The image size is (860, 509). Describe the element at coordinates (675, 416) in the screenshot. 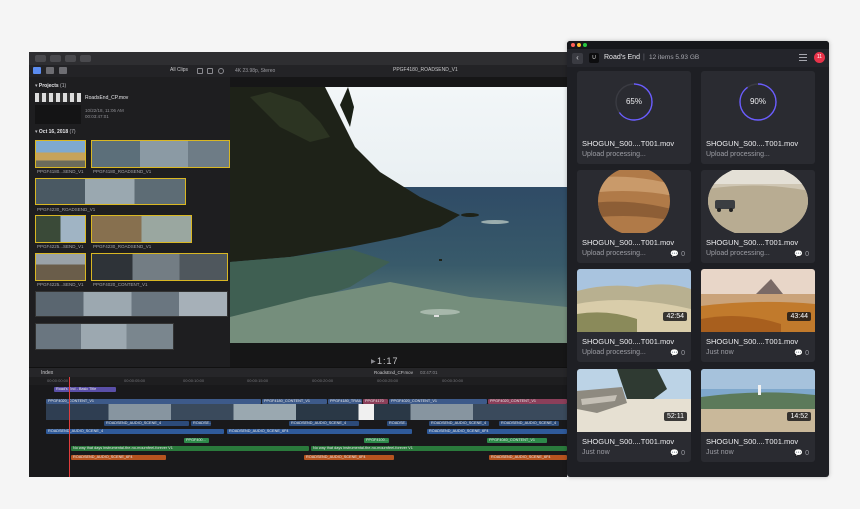

I see `duration-badge: 52:11` at that location.